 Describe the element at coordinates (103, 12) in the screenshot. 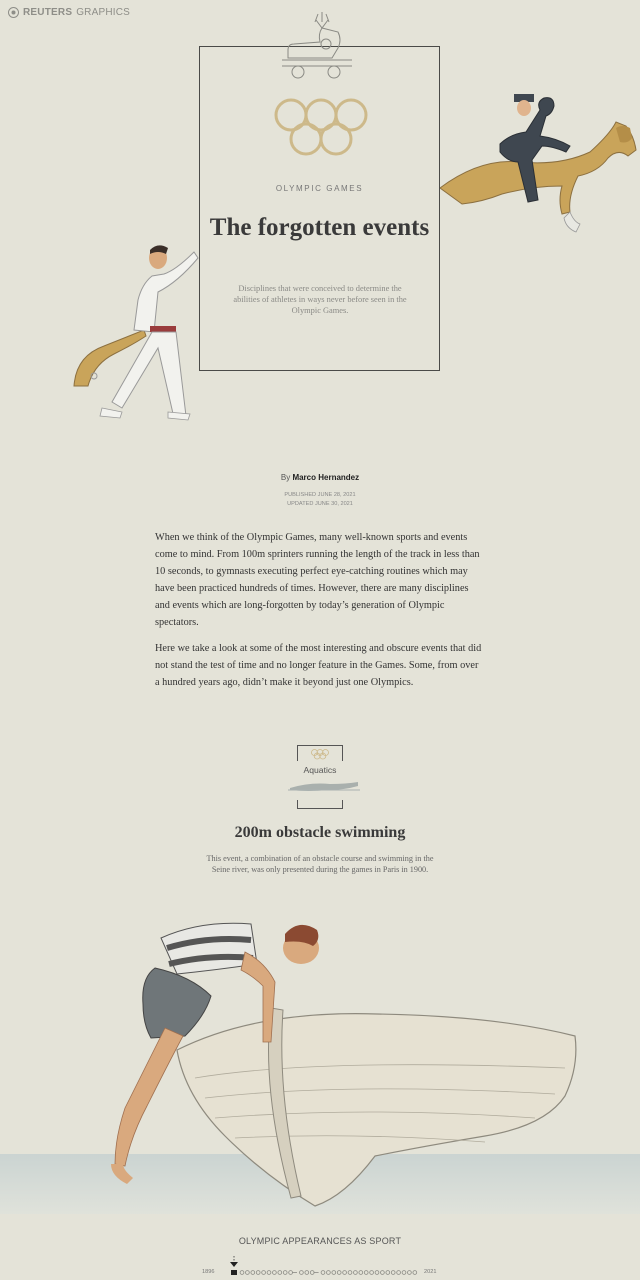

I see `brand-section: GRAPHICS` at that location.